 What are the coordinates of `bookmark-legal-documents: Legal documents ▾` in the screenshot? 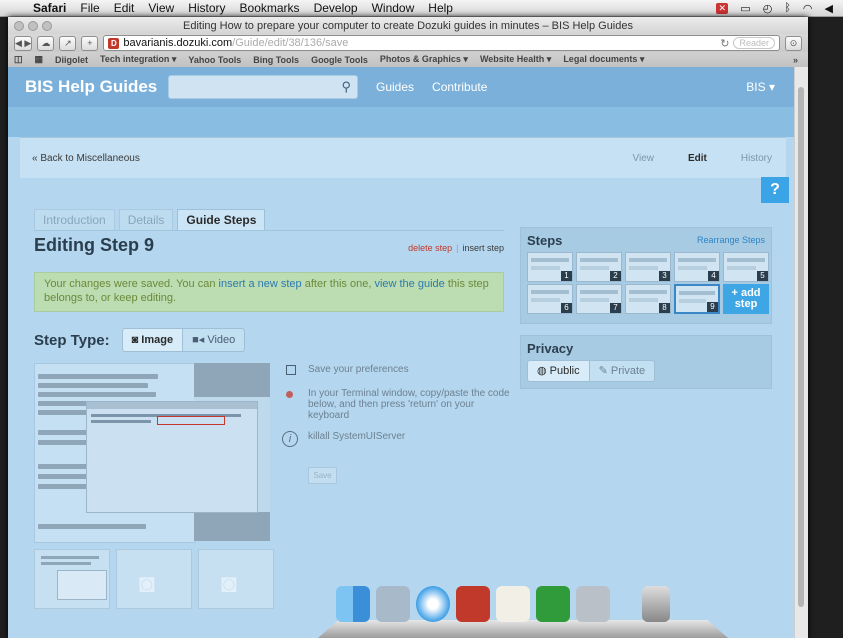 It's located at (603, 59).